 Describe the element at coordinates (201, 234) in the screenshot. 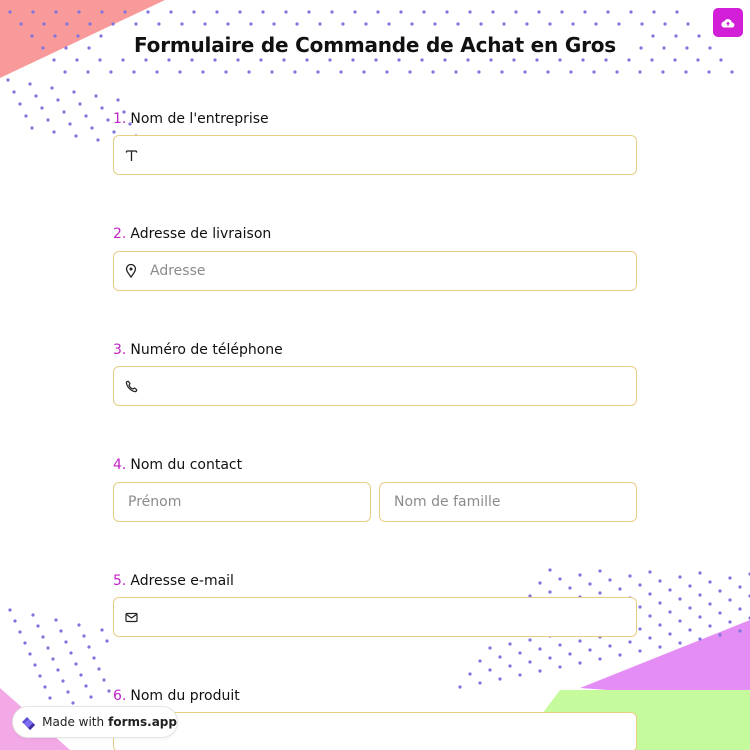

I see `question-label: Adresse de livraison` at that location.